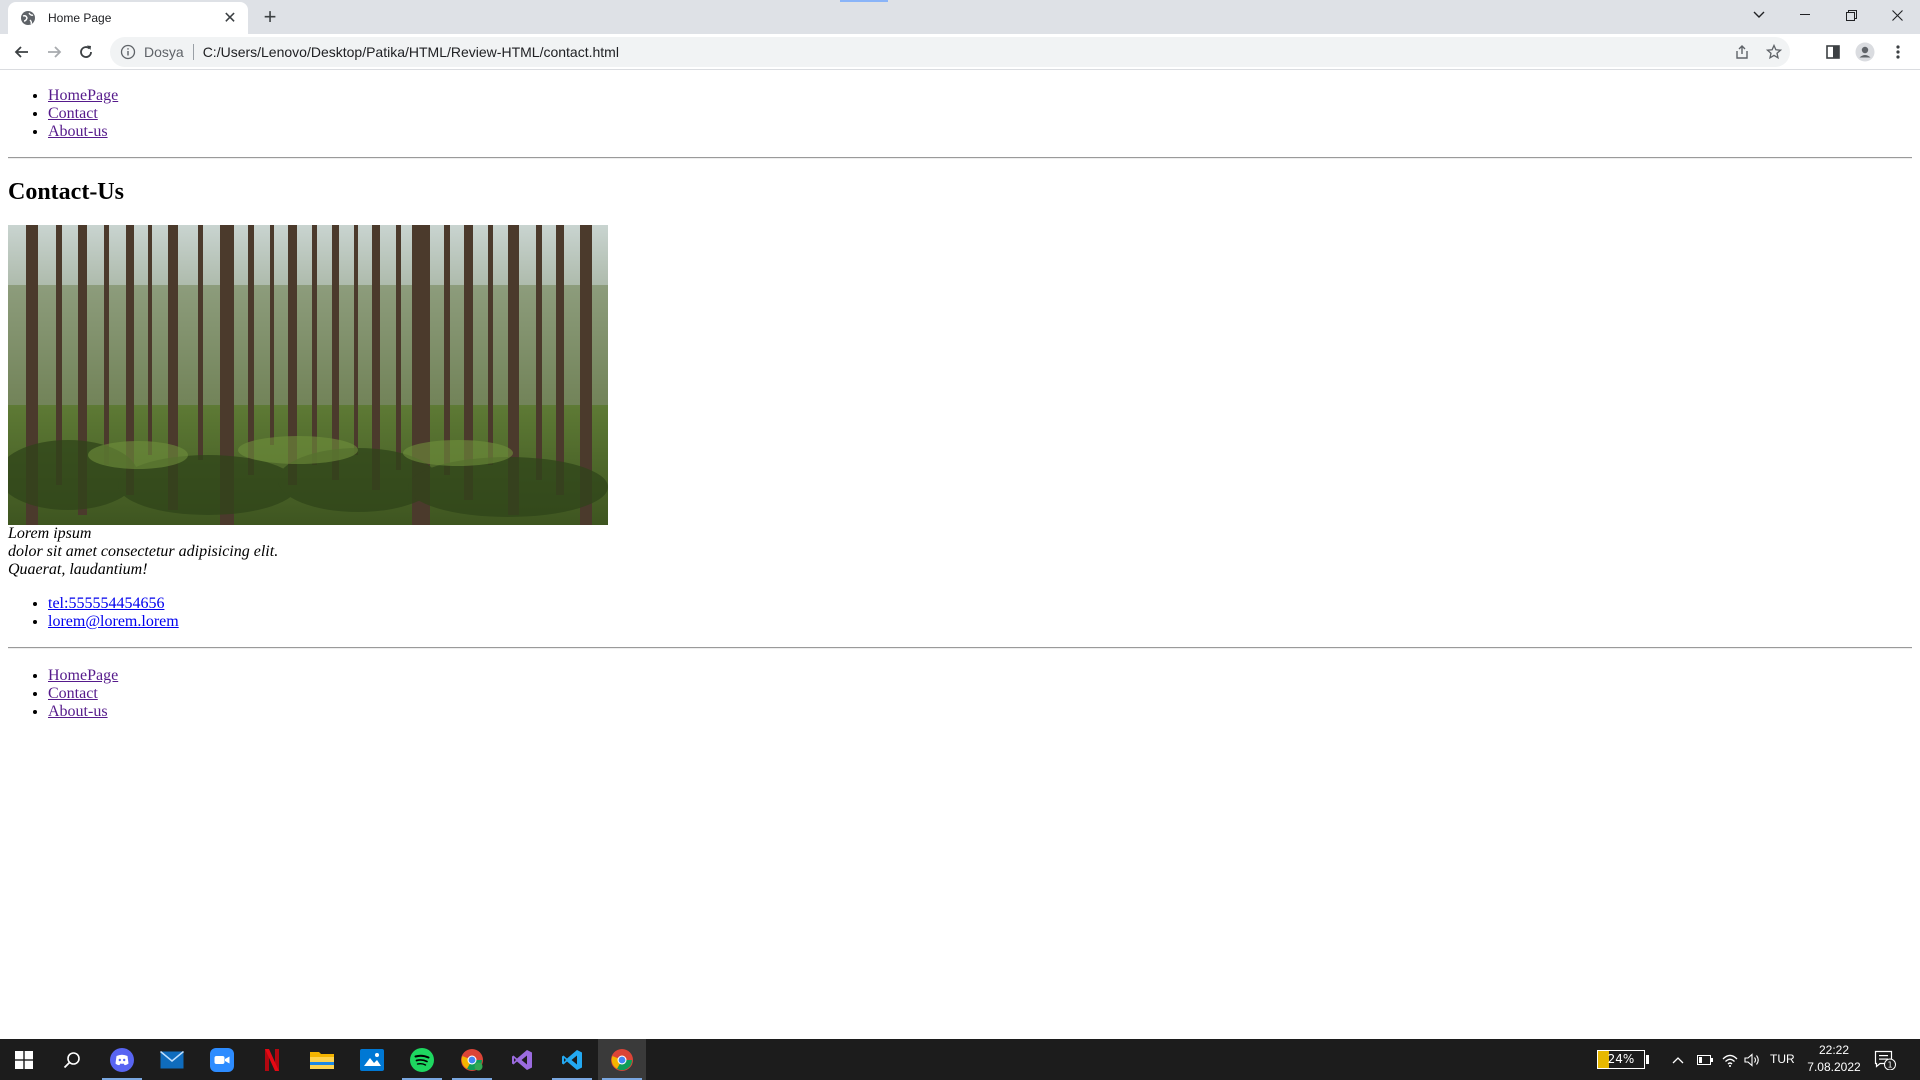 The height and width of the screenshot is (1080, 1920). I want to click on battery-indicator: 24%, so click(1621, 1059).